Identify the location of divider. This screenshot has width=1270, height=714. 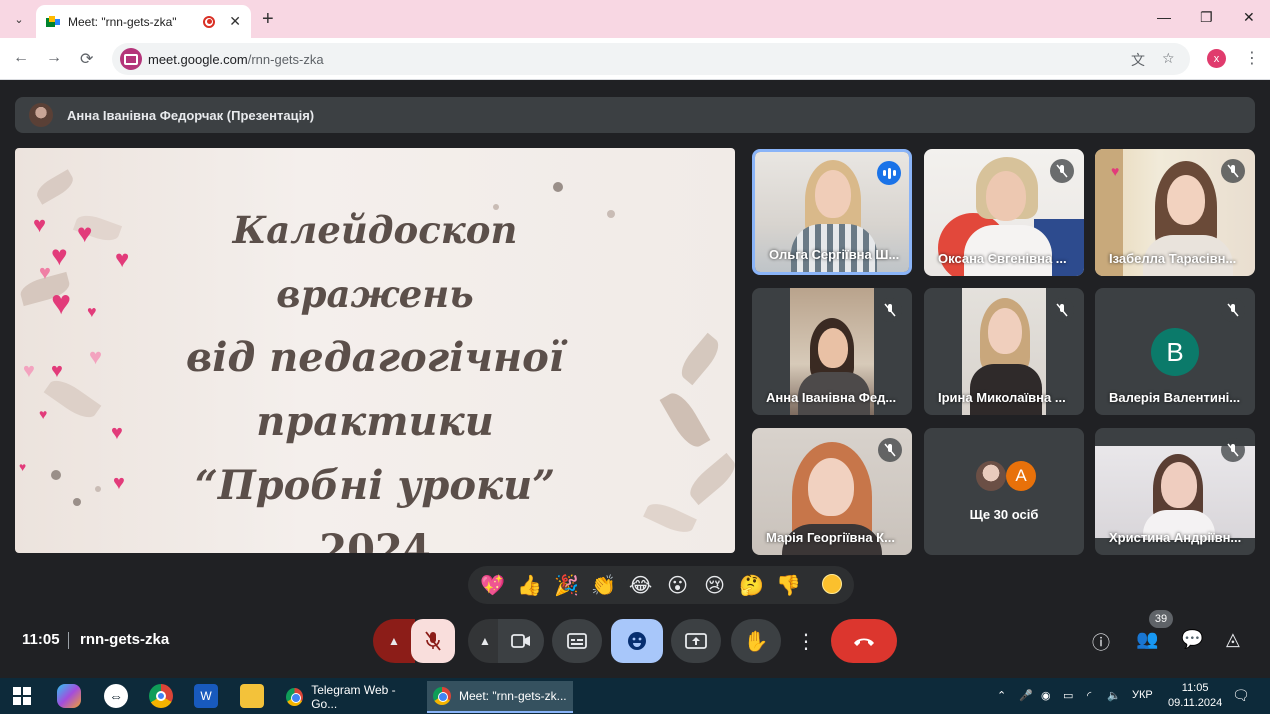
(68, 640).